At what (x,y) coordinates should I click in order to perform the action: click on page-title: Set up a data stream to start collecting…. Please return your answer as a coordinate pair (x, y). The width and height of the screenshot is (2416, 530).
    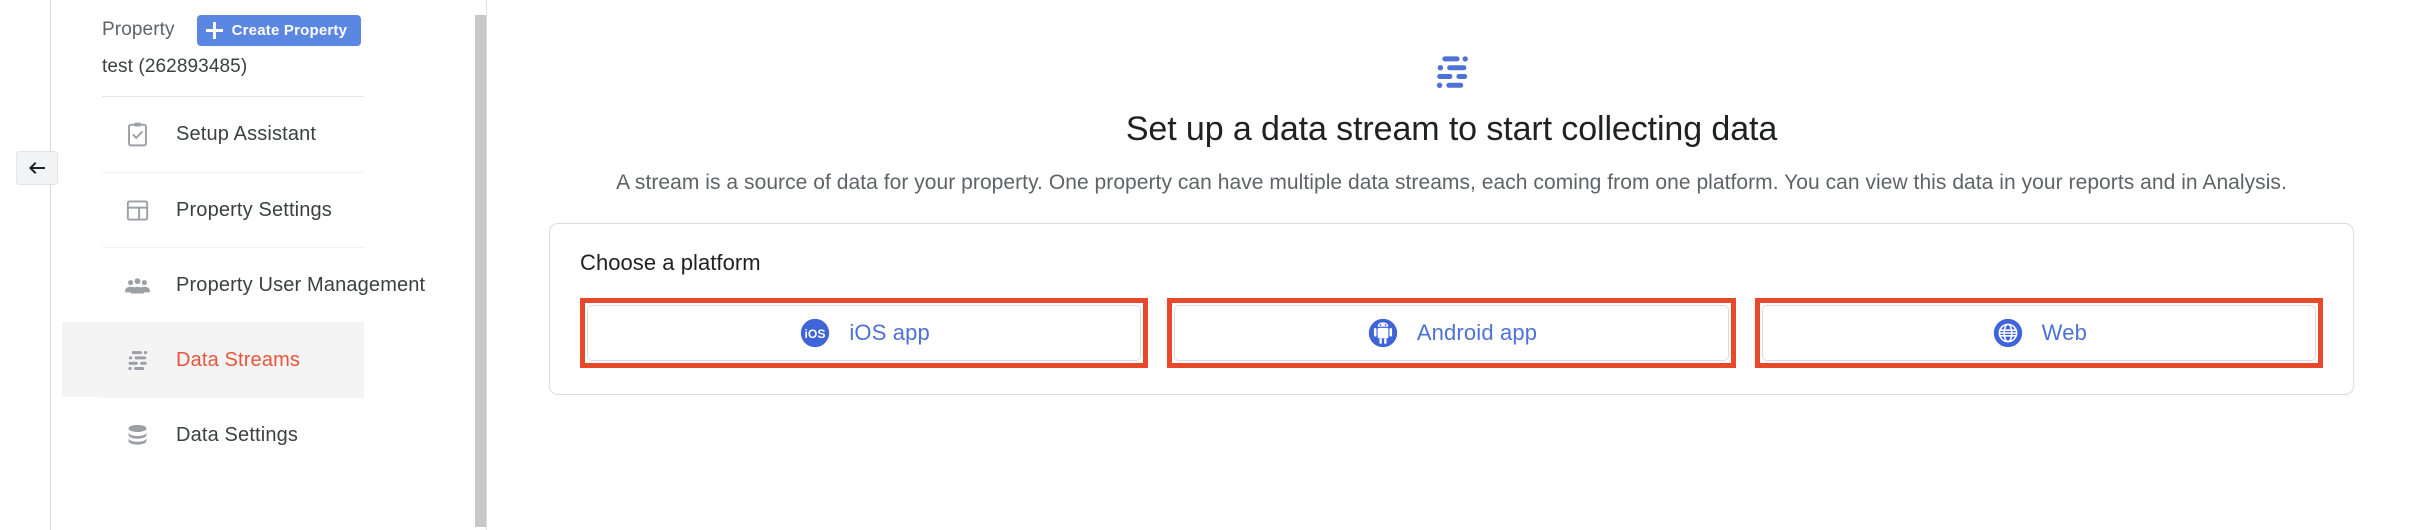
    Looking at the image, I should click on (1451, 129).